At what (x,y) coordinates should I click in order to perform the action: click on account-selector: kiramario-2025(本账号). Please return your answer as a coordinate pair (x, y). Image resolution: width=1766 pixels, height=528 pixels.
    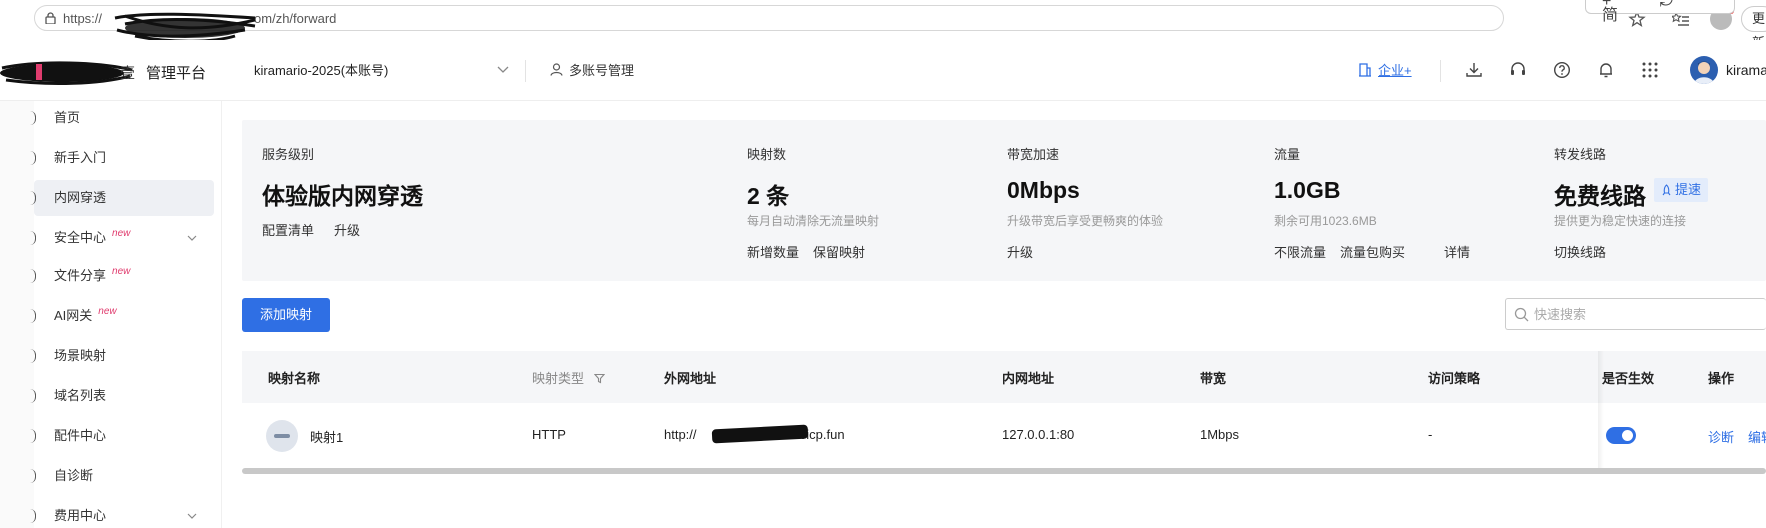
    Looking at the image, I should click on (382, 71).